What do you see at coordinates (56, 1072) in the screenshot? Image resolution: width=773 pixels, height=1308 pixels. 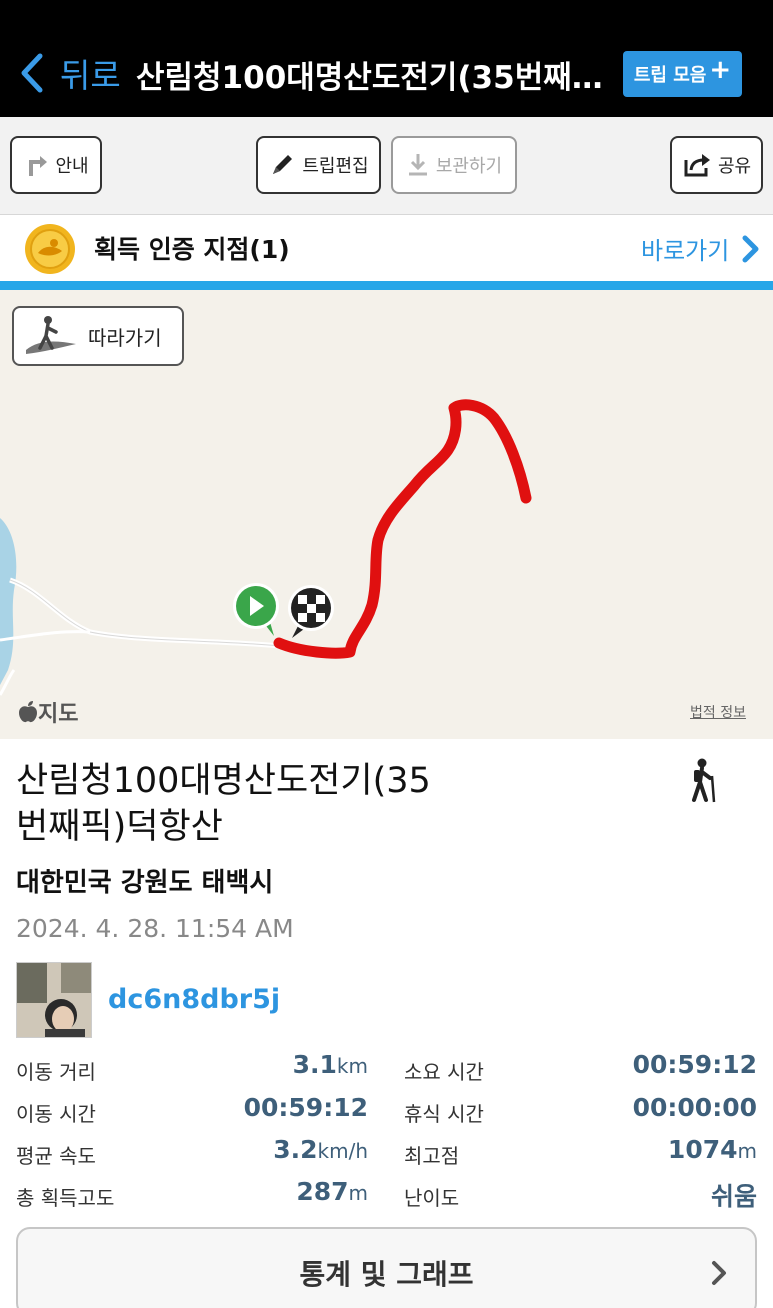 I see `distance-label: 이동 거리` at bounding box center [56, 1072].